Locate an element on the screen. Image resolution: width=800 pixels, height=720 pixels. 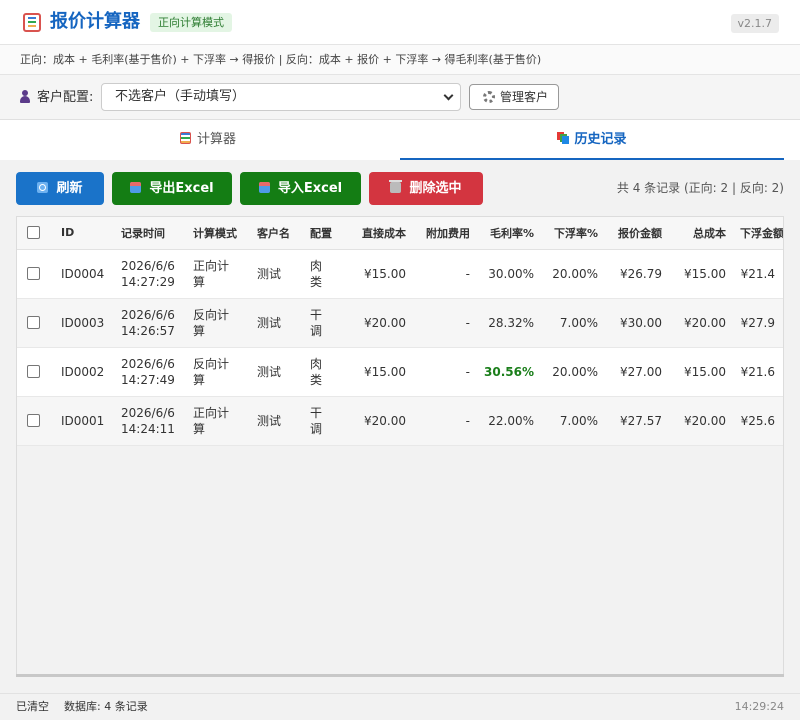
column-header: 客户名 is located at coordinates (279, 233).